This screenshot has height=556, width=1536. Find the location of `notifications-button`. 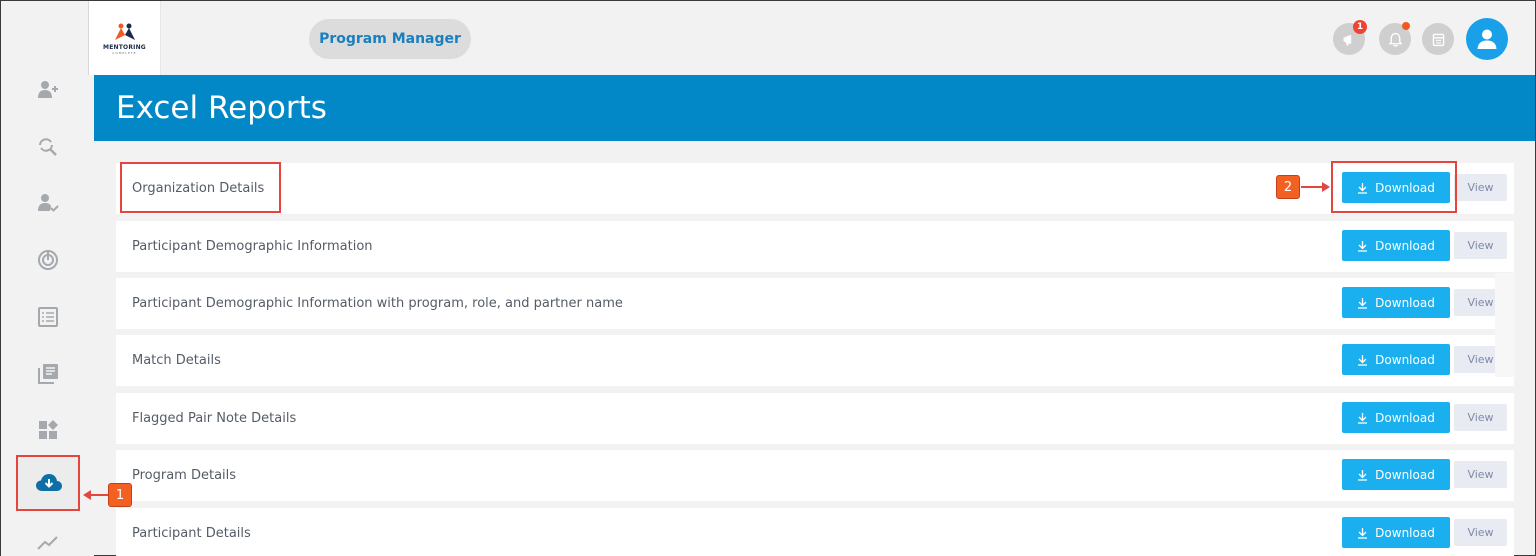

notifications-button is located at coordinates (1395, 38).